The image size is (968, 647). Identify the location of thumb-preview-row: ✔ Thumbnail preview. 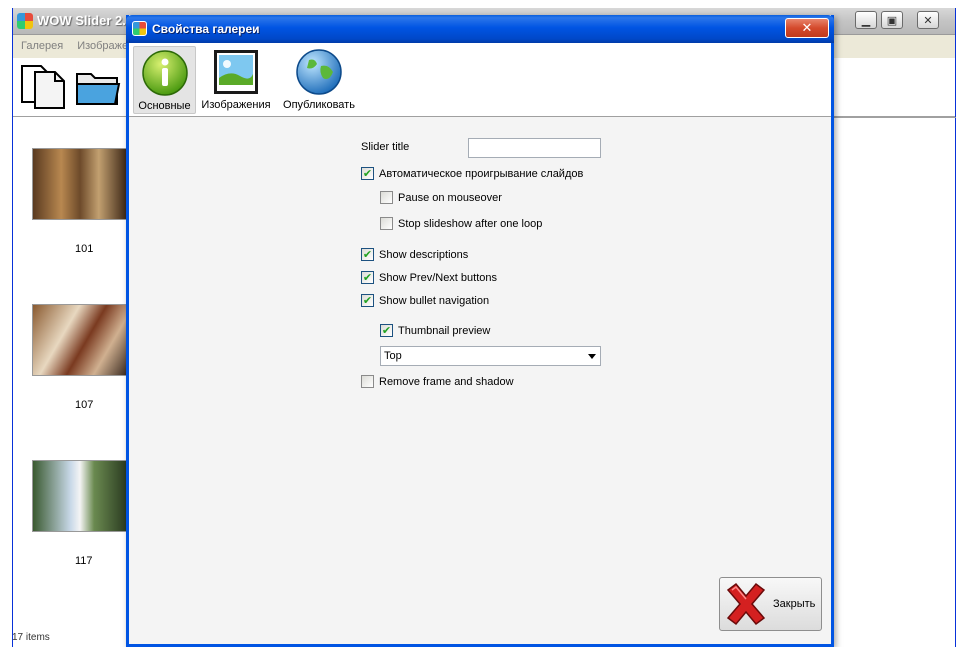
(435, 330).